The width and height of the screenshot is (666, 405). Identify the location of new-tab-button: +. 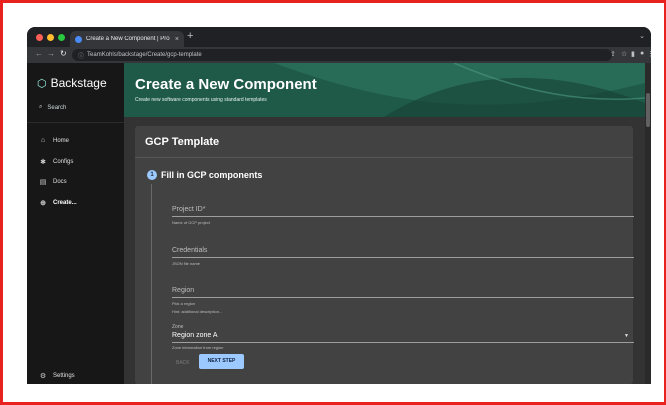
(190, 36).